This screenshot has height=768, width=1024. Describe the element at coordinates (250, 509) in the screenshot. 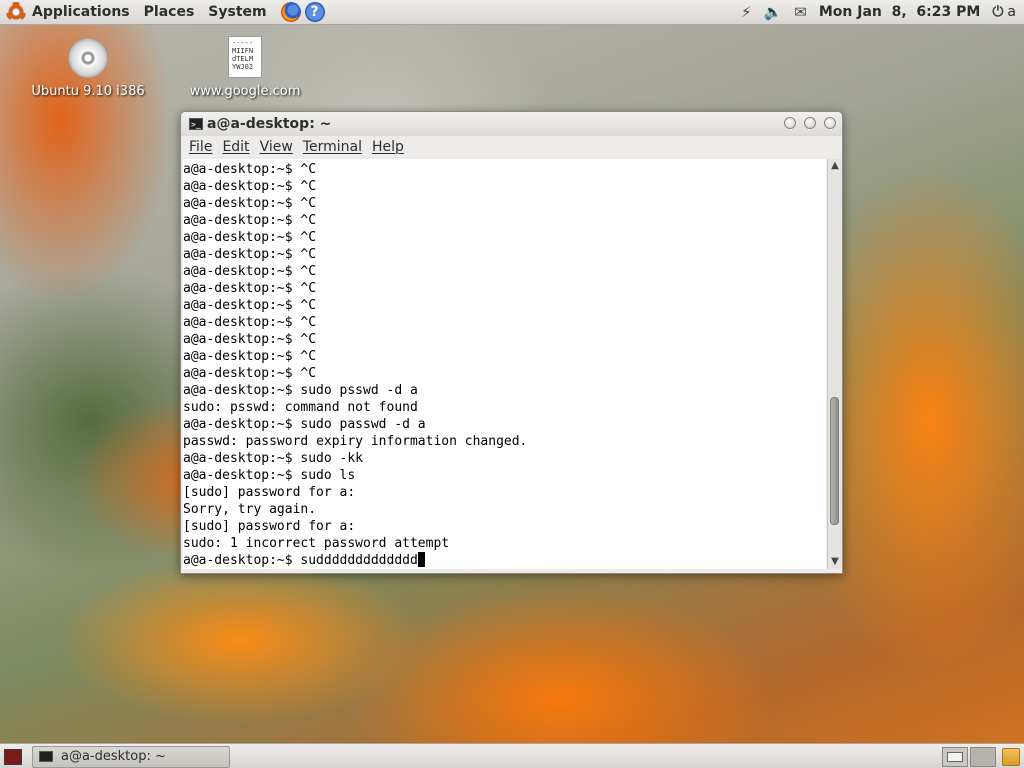

I see `terminal-line: Sorry, try again.` at that location.